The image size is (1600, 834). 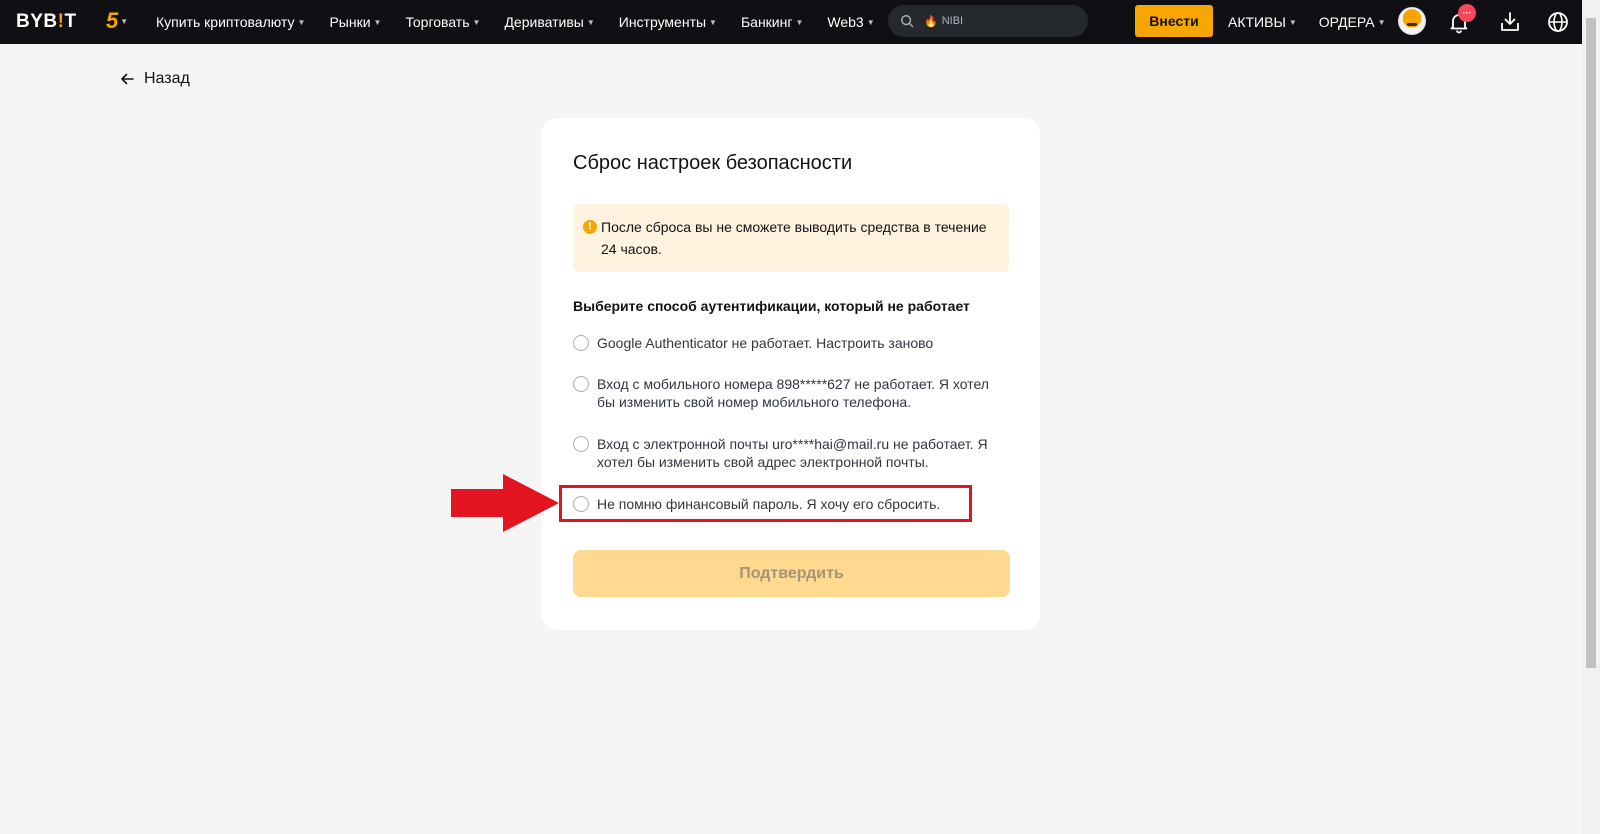 I want to click on nav-trade: Торговать ▼, so click(x=442, y=22).